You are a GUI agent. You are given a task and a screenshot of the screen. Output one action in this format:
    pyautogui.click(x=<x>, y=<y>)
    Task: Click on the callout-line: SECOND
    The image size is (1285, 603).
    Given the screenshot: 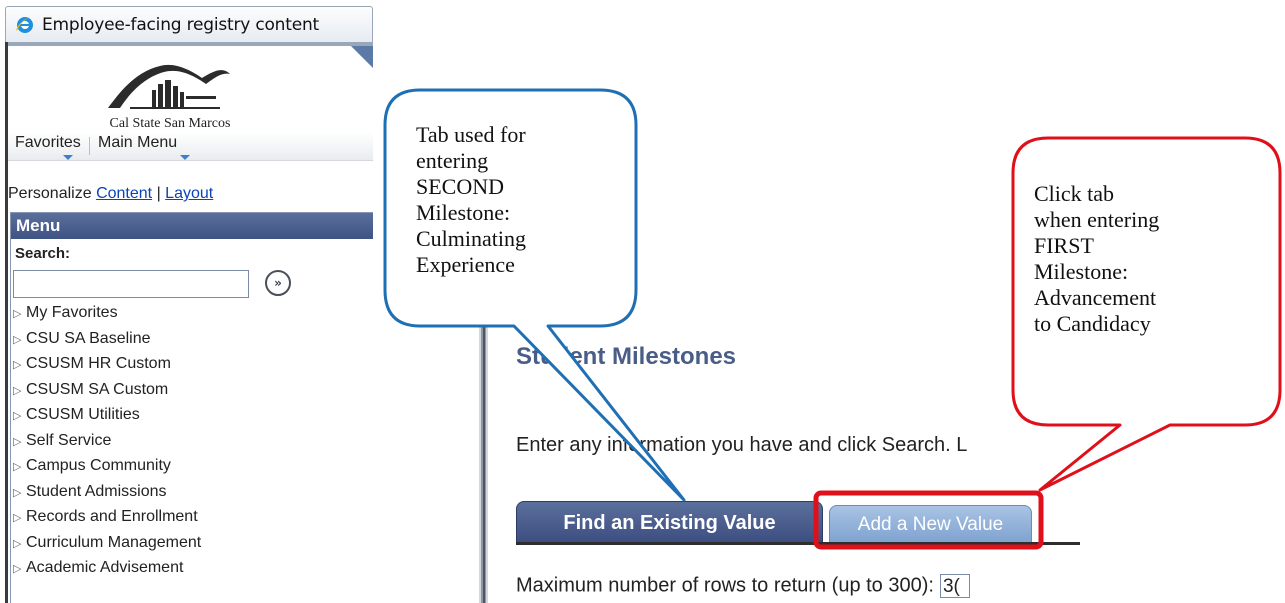 What is the action you would take?
    pyautogui.click(x=460, y=186)
    